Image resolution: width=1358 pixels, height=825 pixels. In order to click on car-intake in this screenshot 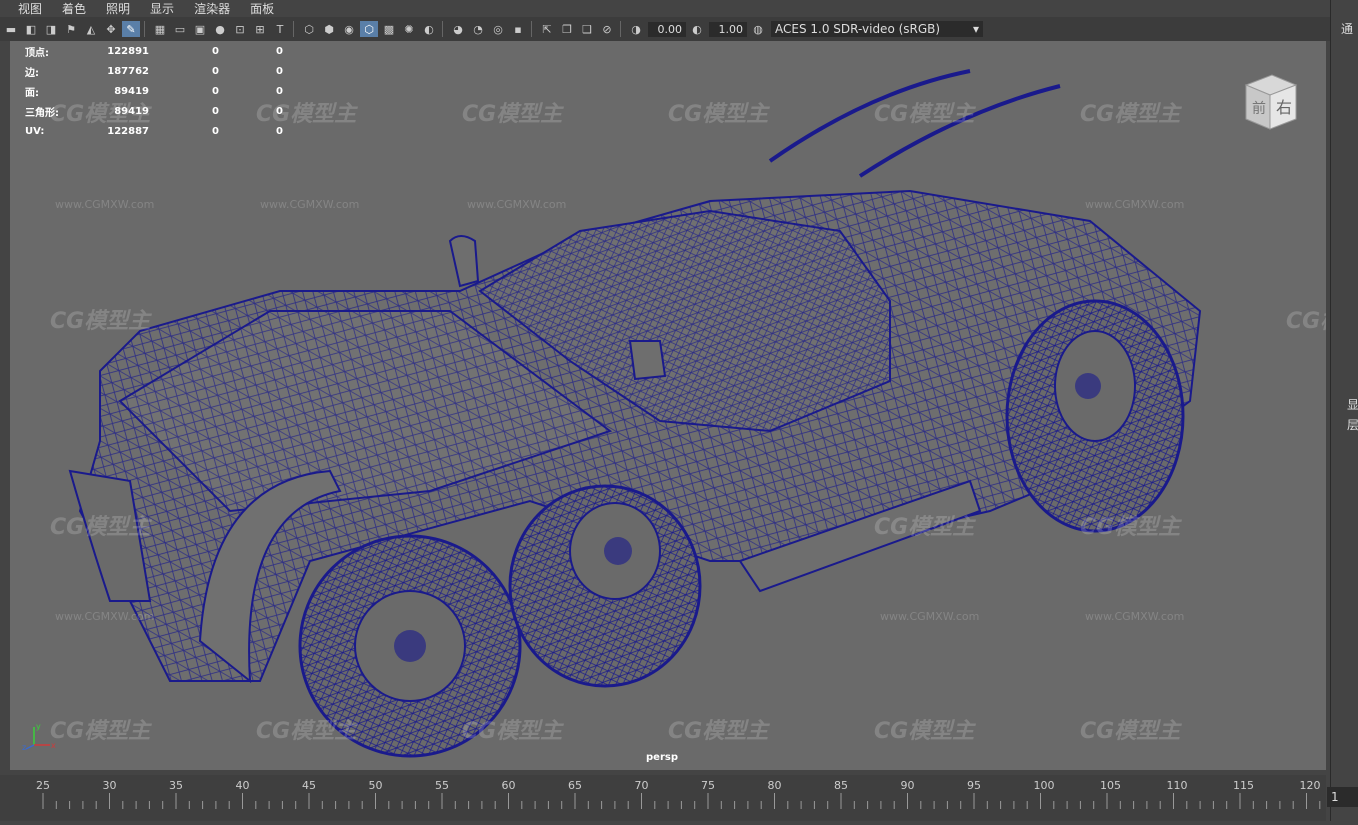, I will do `click(464, 261)`.